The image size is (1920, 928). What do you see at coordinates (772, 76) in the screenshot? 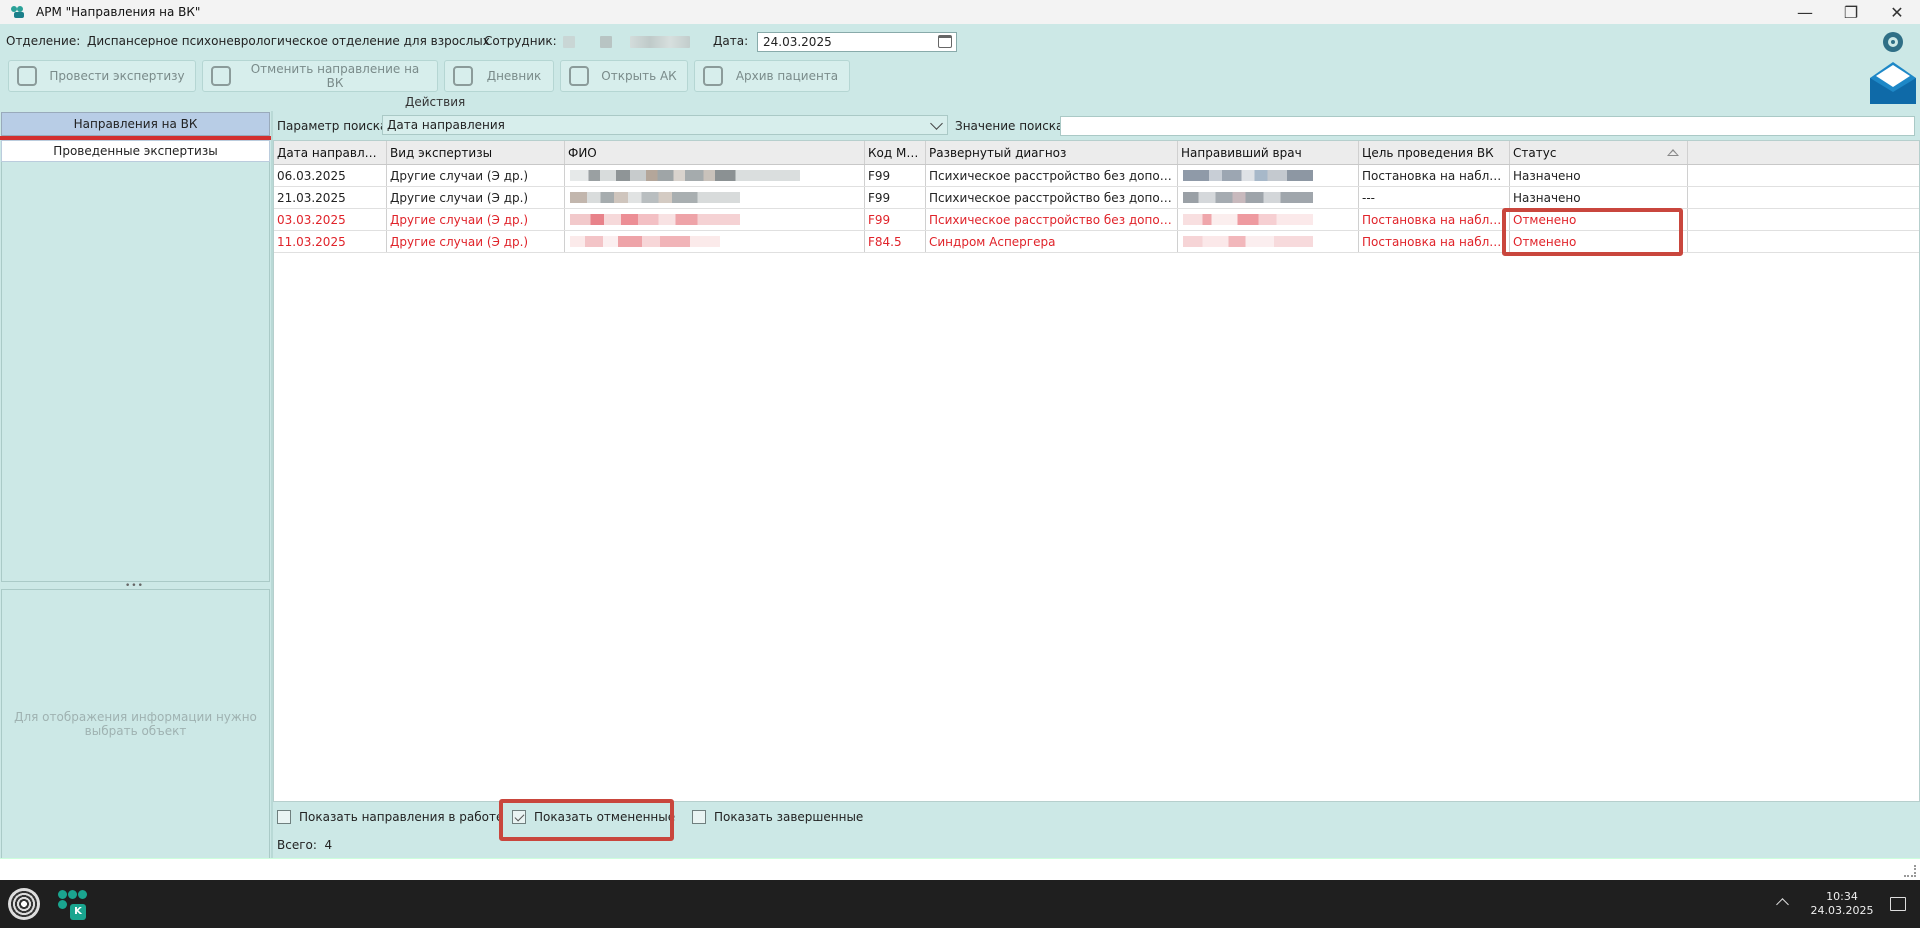
I see `patient-archive-button: Архив пациента` at bounding box center [772, 76].